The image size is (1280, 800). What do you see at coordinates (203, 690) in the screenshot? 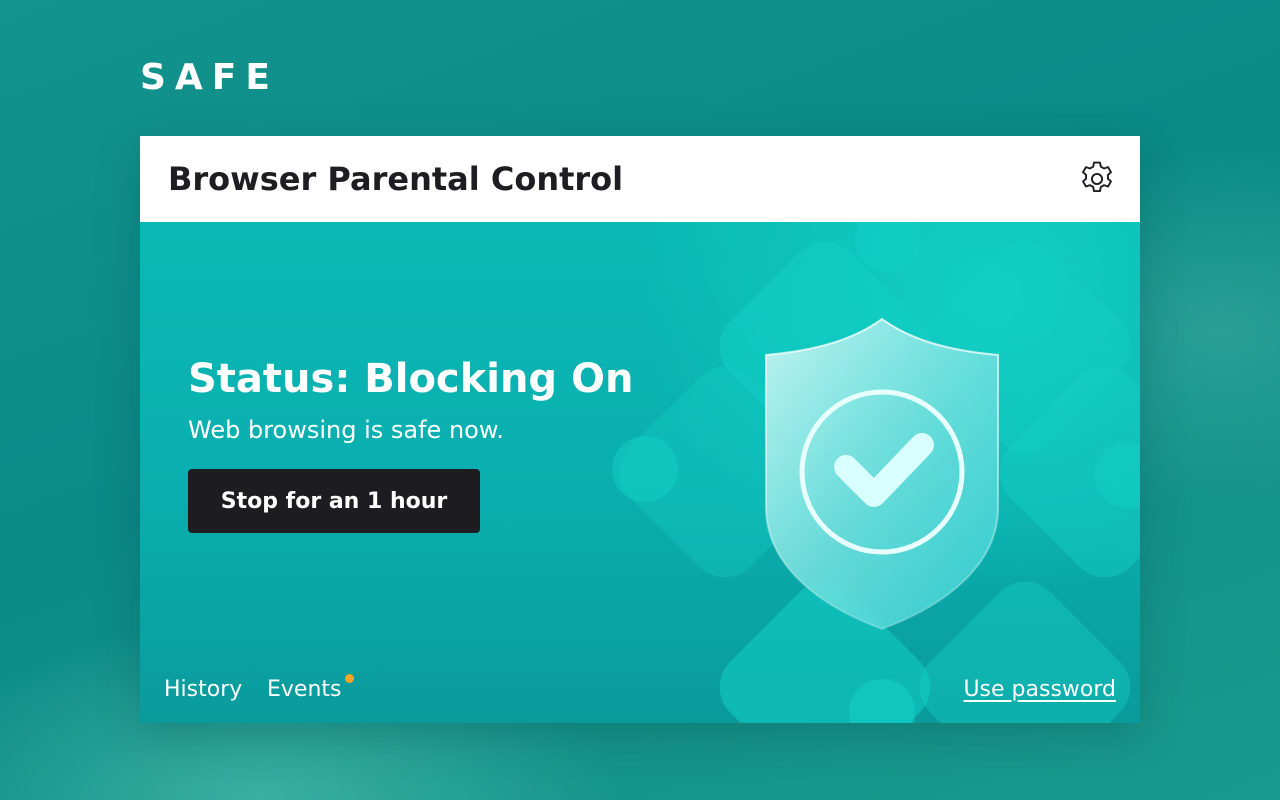
I see `history-link: History` at bounding box center [203, 690].